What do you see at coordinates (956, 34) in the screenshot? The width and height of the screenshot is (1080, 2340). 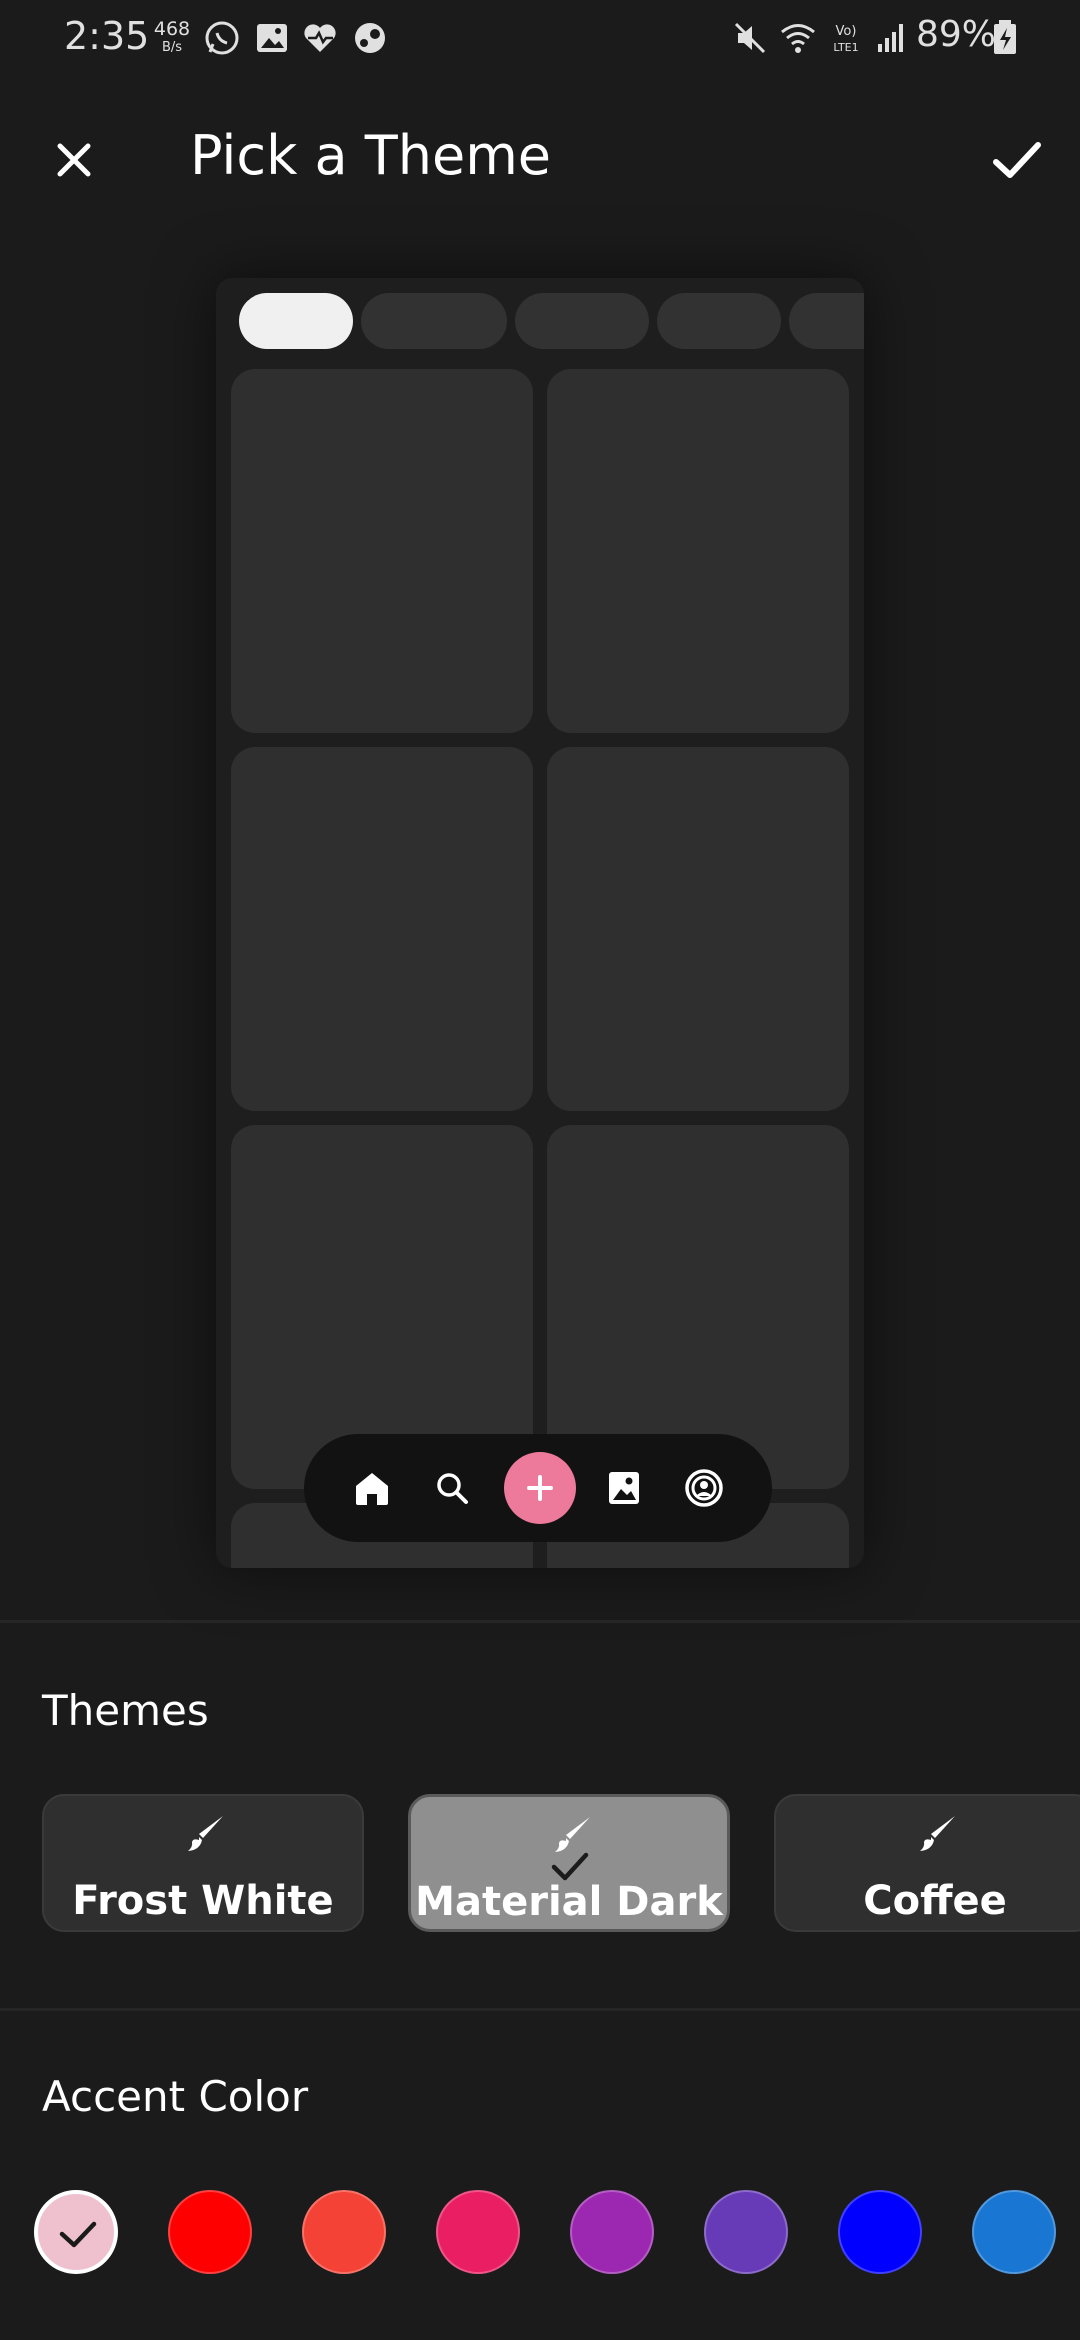 I see `battery-level: 89%` at bounding box center [956, 34].